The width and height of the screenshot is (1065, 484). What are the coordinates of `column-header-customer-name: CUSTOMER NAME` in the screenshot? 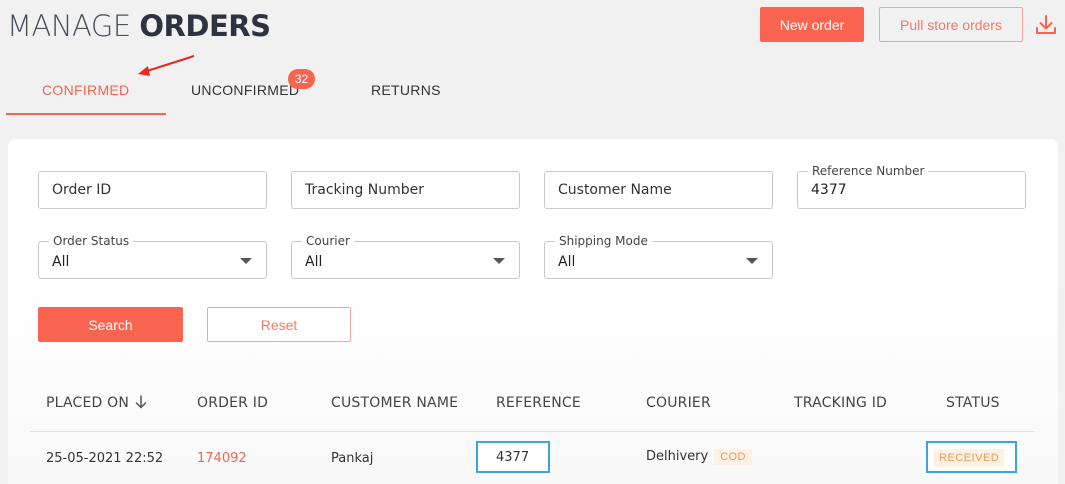 It's located at (395, 403).